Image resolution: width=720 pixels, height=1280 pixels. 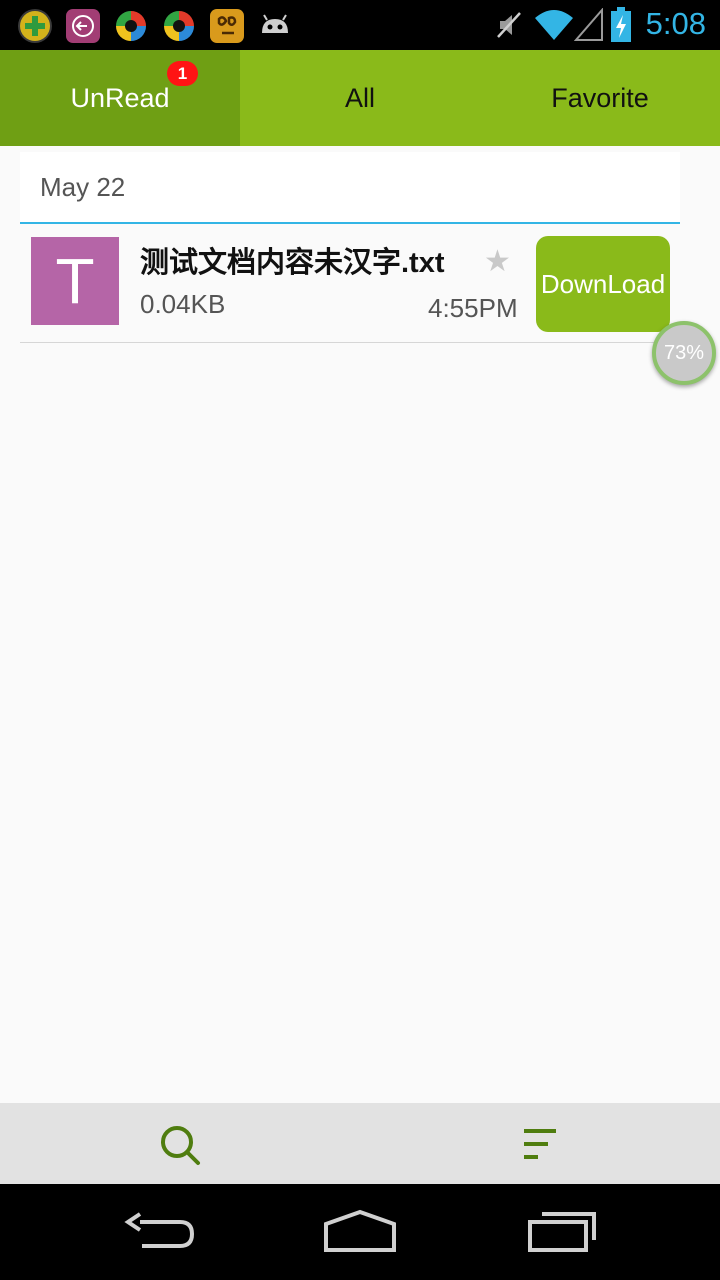 I want to click on signal-icon, so click(x=588, y=24).